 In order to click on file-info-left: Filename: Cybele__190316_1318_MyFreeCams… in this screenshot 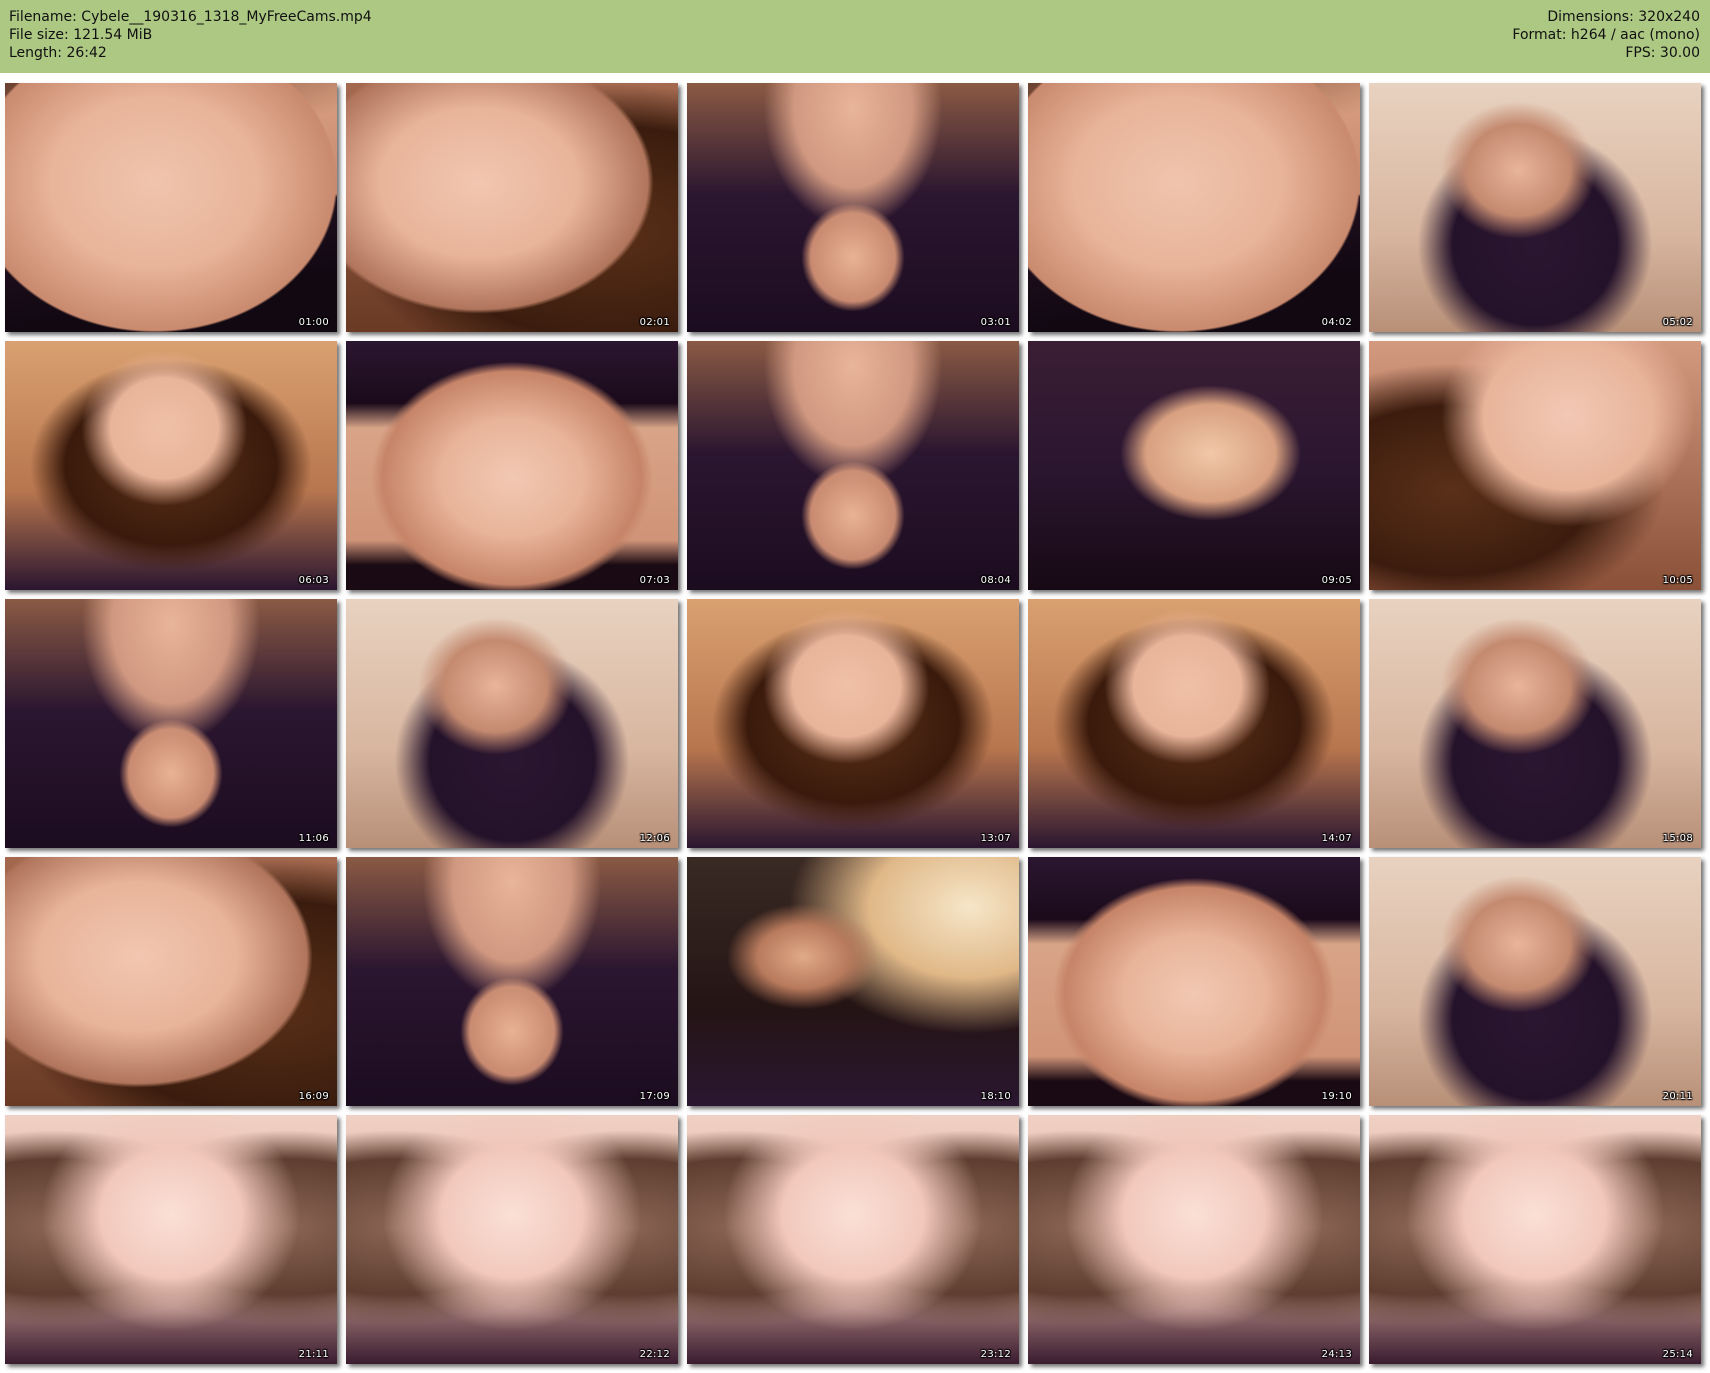, I will do `click(190, 35)`.